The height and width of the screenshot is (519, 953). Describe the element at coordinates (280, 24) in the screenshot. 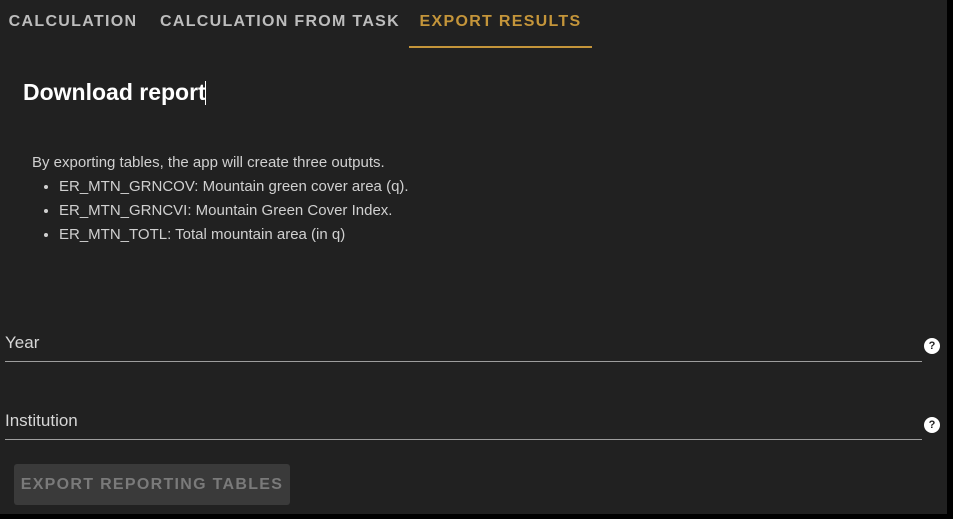

I see `tab-calculation-from-task: CALCULATION FROM TASK` at that location.